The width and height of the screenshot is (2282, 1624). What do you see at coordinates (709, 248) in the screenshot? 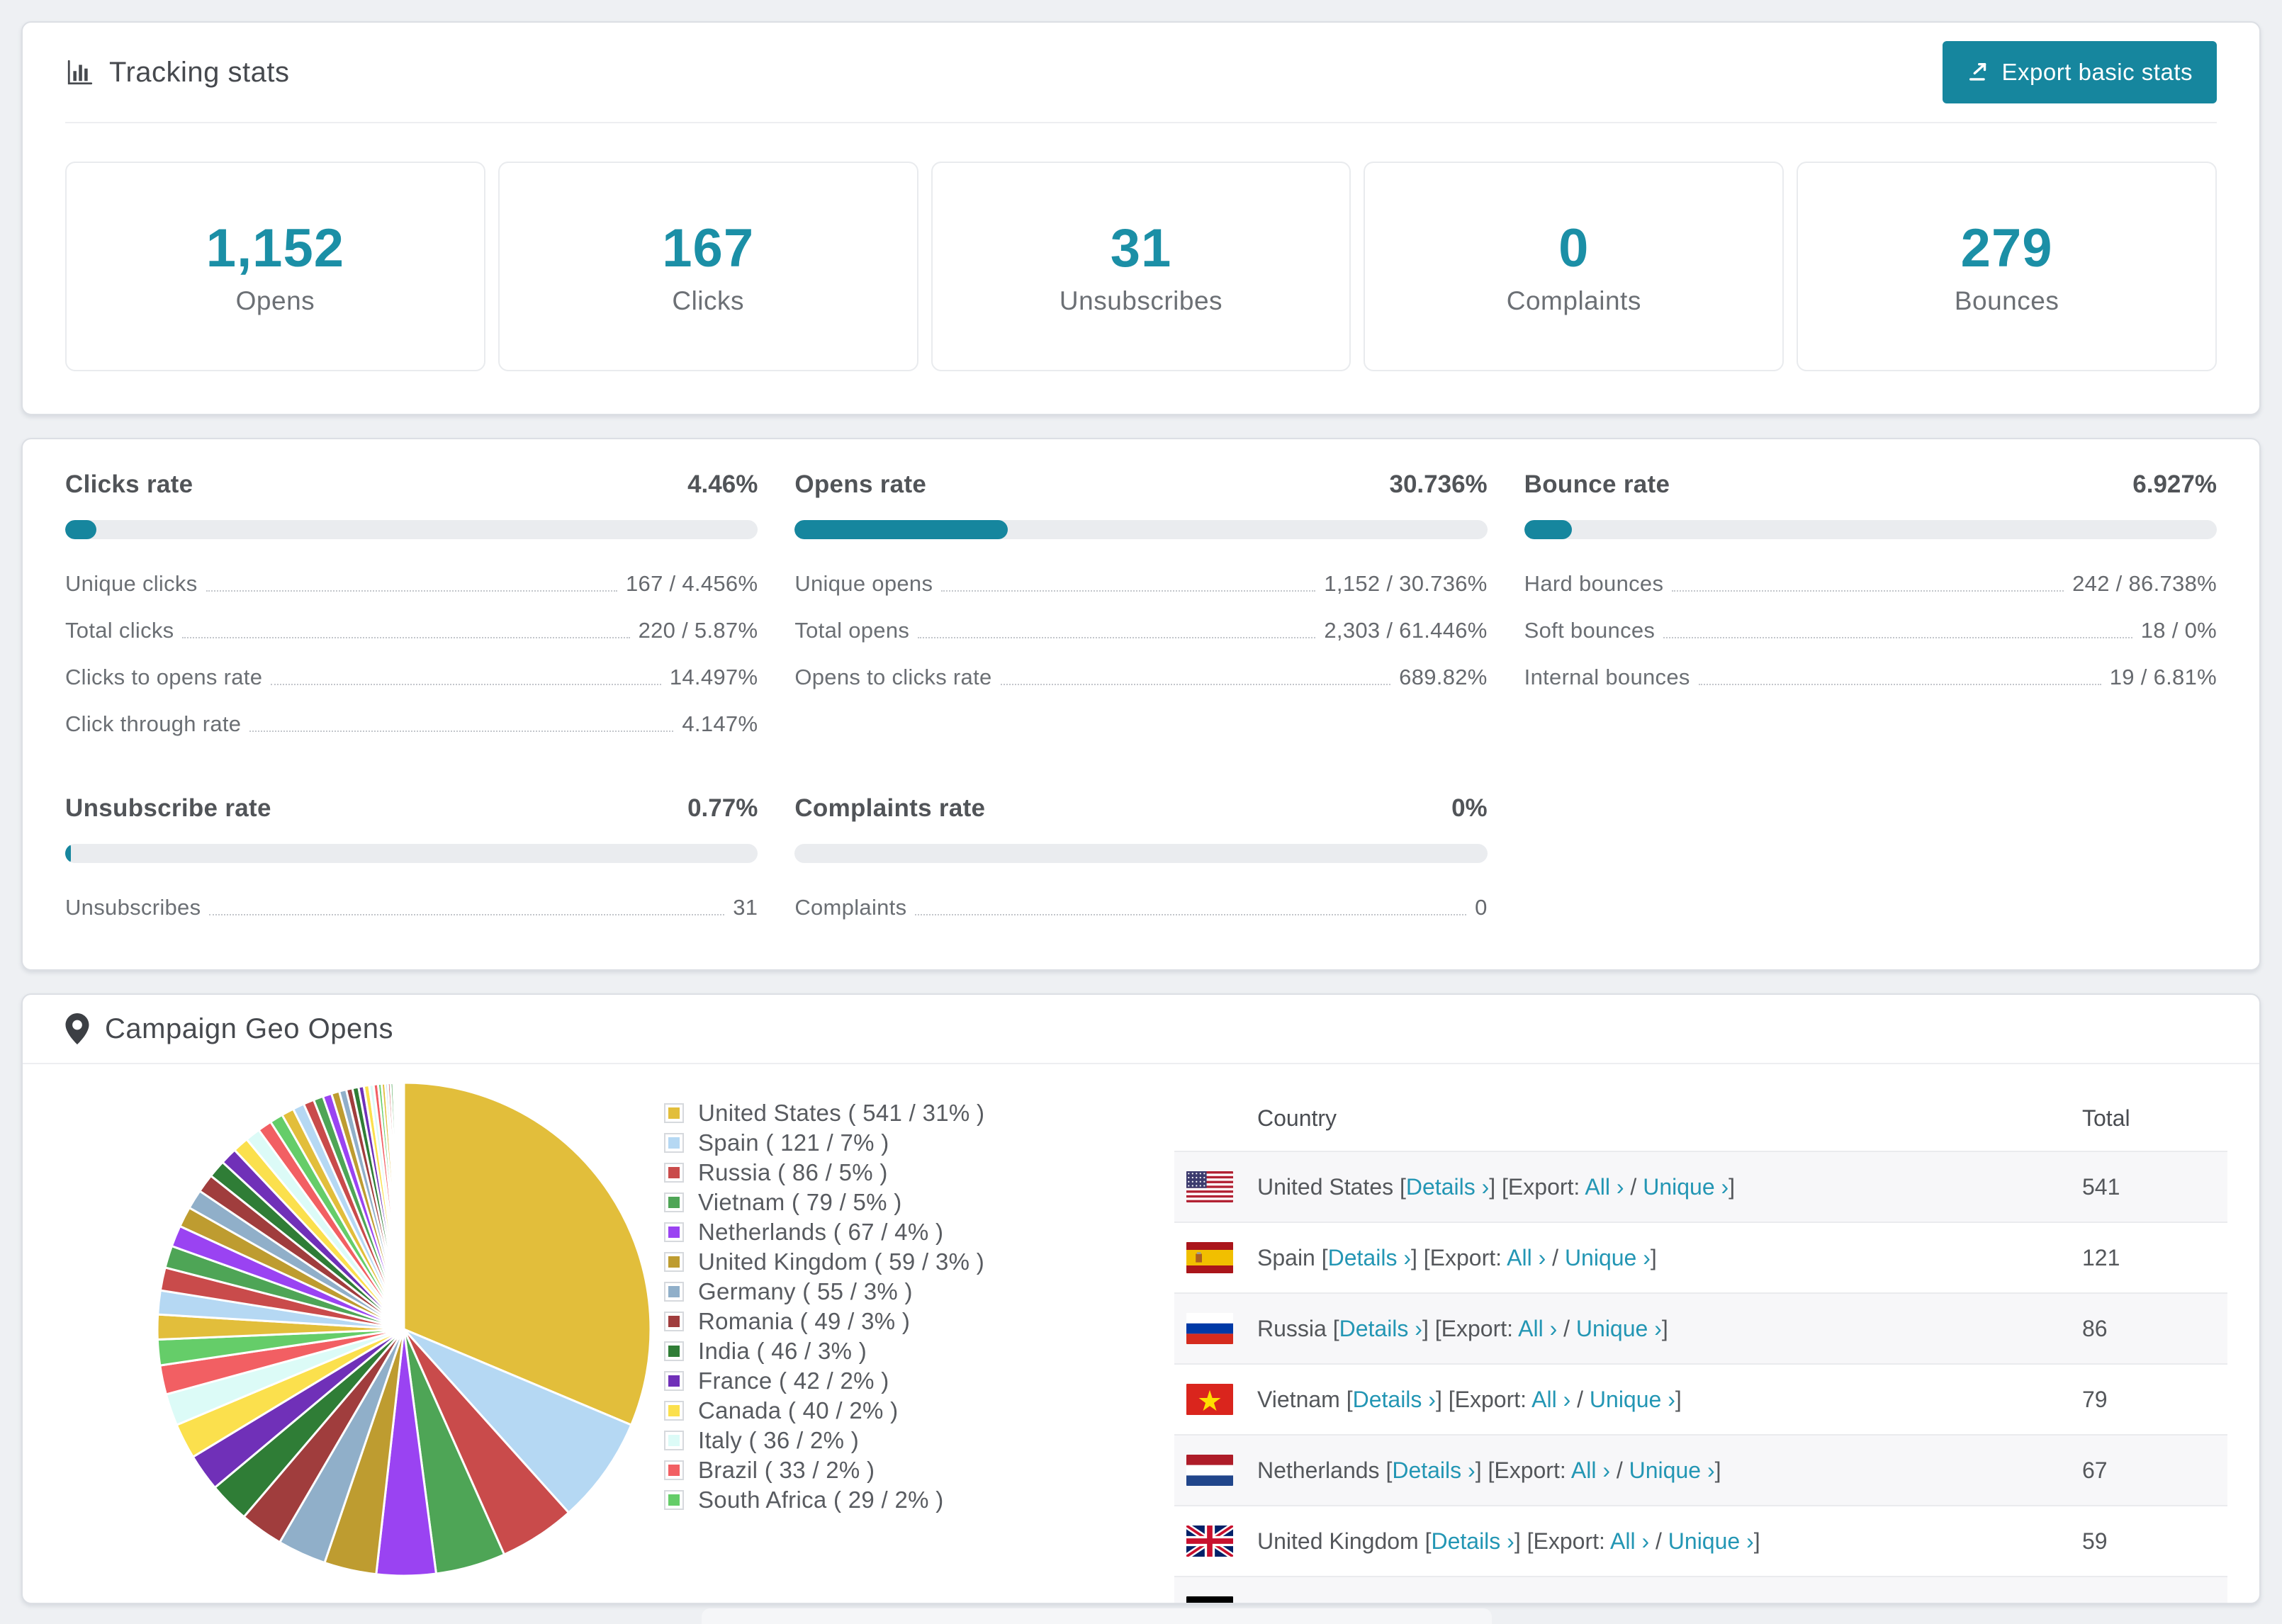
I see `stat-value-clicks: 167` at bounding box center [709, 248].